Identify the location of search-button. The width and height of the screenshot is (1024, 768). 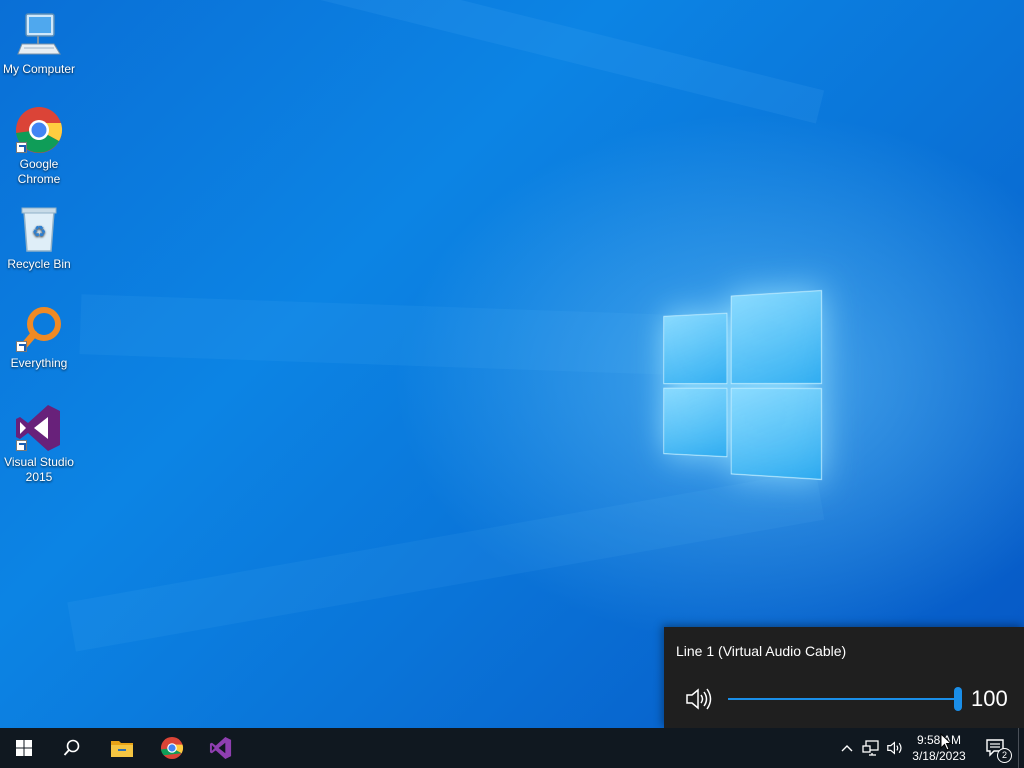
(72, 748).